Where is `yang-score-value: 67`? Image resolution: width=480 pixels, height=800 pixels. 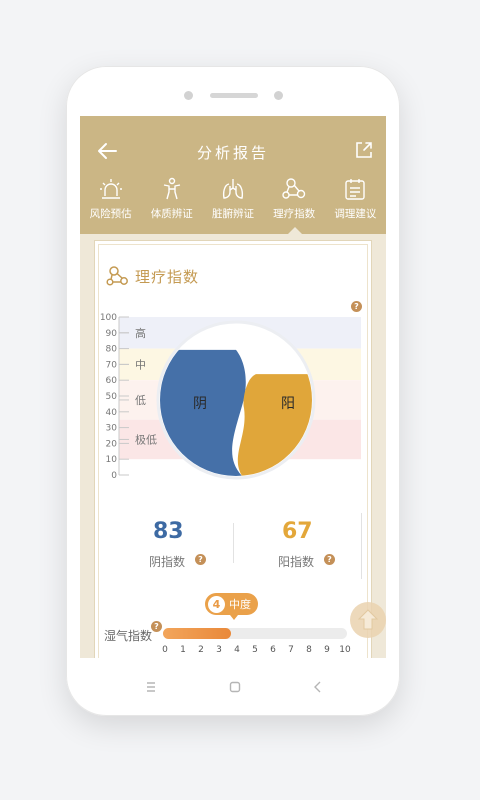
yang-score-value: 67 is located at coordinates (297, 531).